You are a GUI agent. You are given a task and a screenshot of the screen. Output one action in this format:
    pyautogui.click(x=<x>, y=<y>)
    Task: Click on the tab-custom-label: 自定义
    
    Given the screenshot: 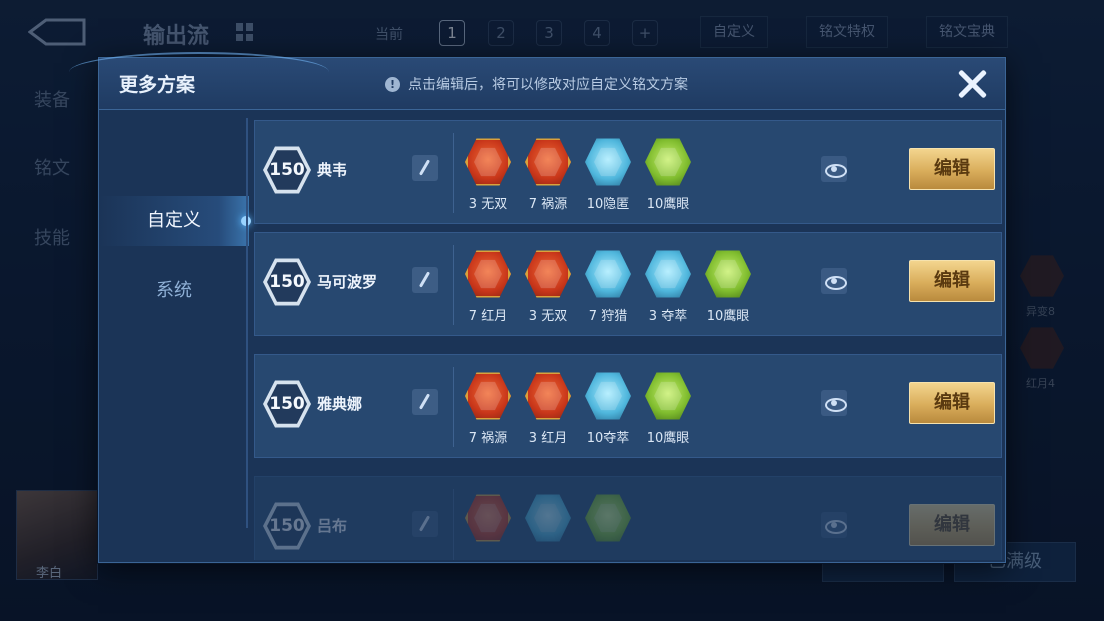 What is the action you would take?
    pyautogui.click(x=174, y=220)
    